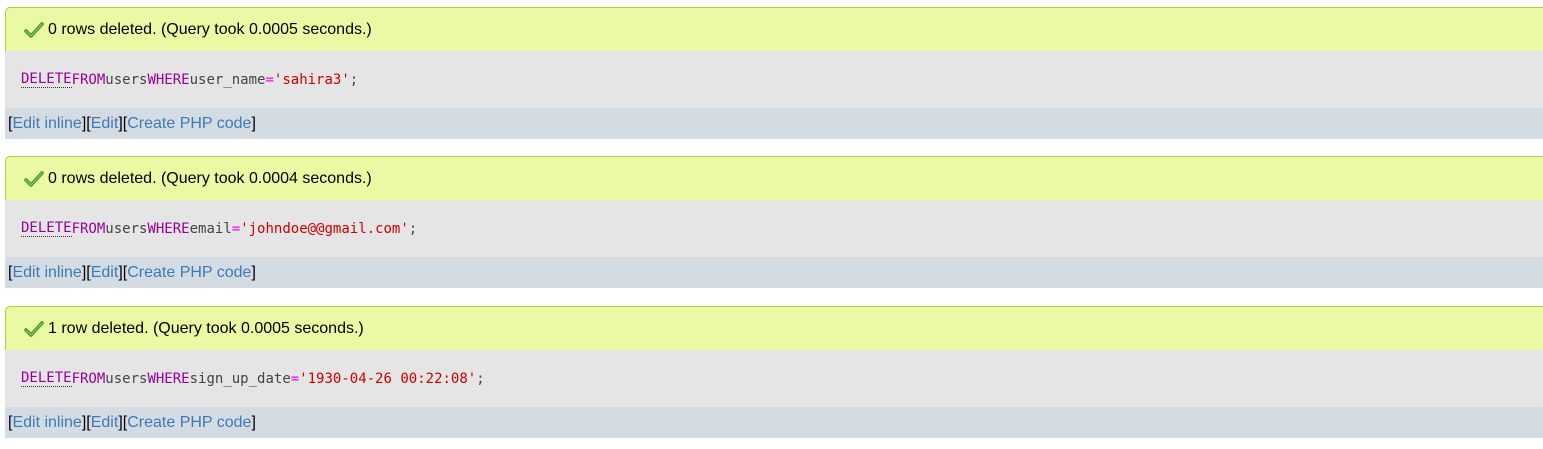  I want to click on sql-column: email, so click(210, 228).